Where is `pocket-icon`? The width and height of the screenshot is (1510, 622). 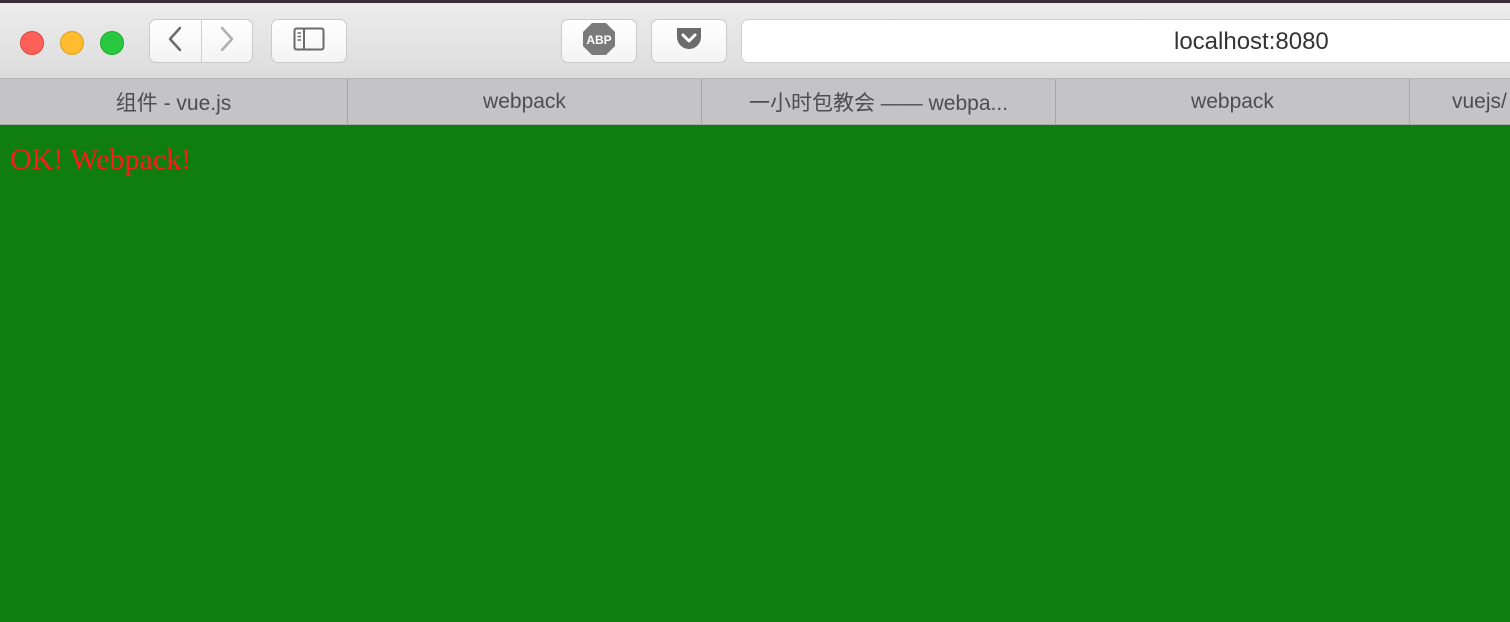
pocket-icon is located at coordinates (689, 41).